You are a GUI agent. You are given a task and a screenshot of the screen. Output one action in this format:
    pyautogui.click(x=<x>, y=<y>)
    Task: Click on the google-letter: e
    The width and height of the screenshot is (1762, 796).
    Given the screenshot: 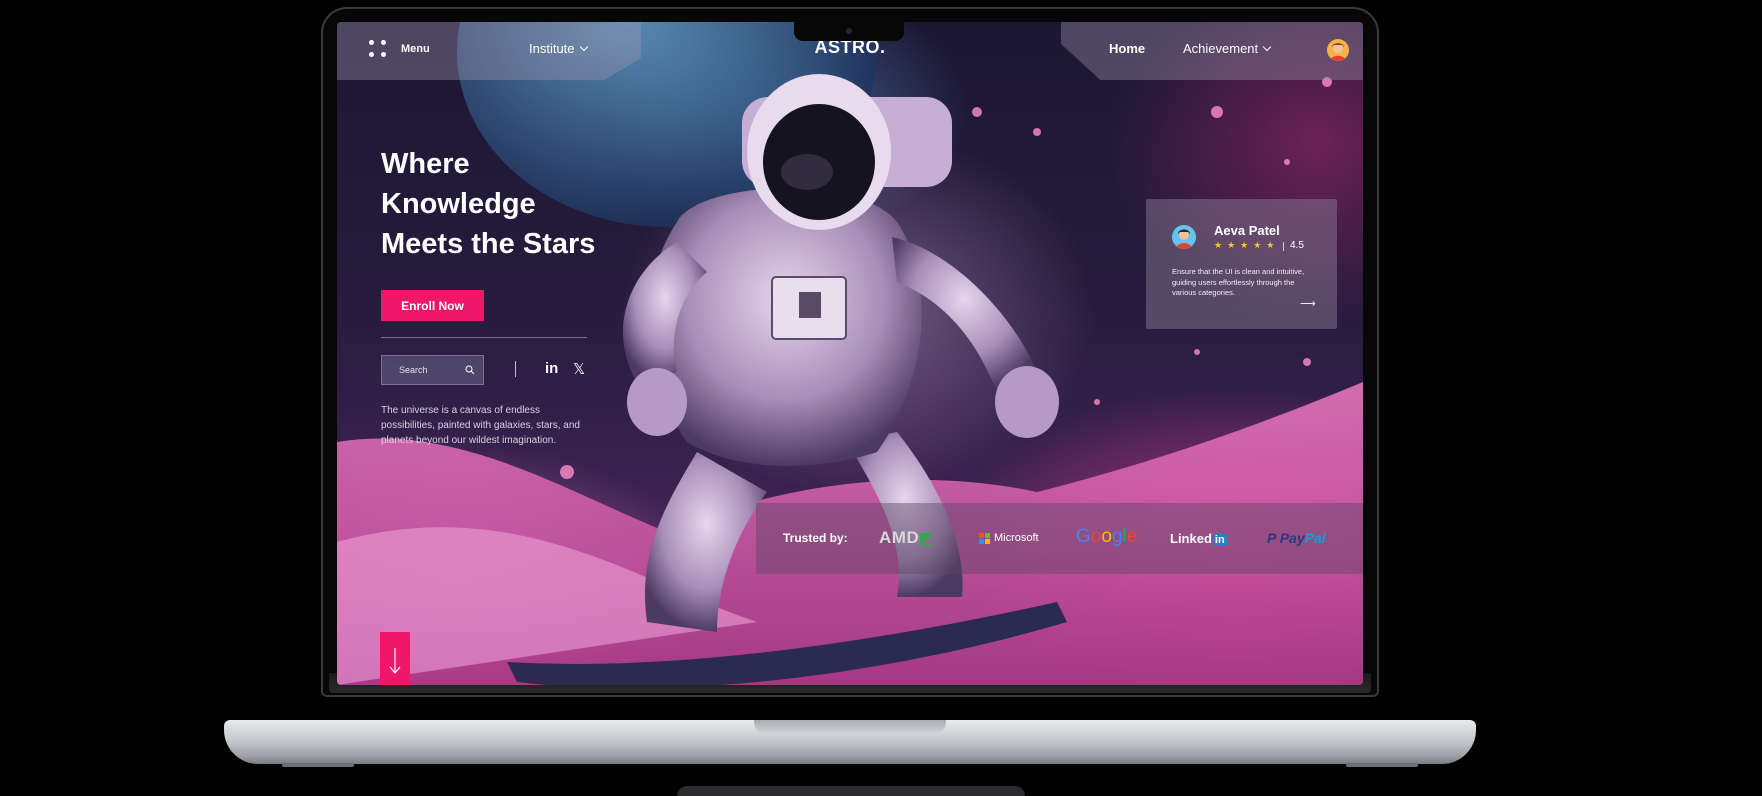 What is the action you would take?
    pyautogui.click(x=1132, y=536)
    